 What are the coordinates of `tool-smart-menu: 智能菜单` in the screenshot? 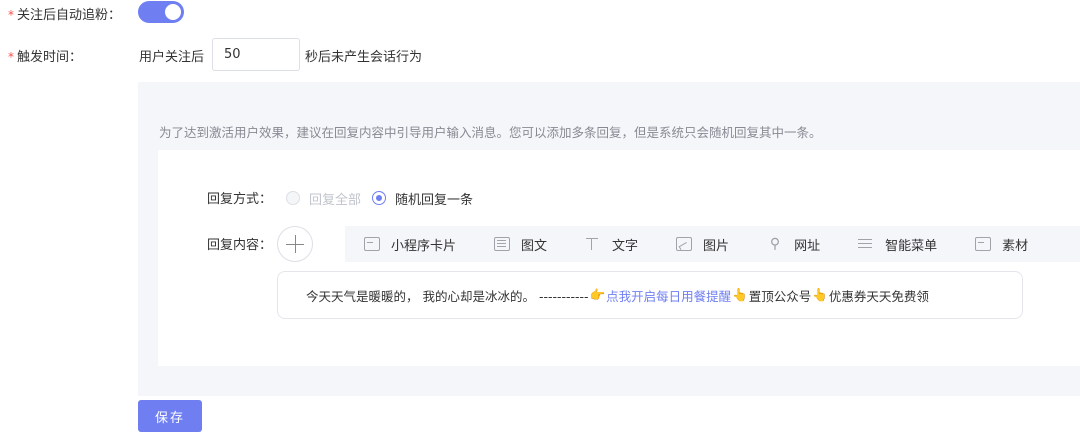 It's located at (897, 244).